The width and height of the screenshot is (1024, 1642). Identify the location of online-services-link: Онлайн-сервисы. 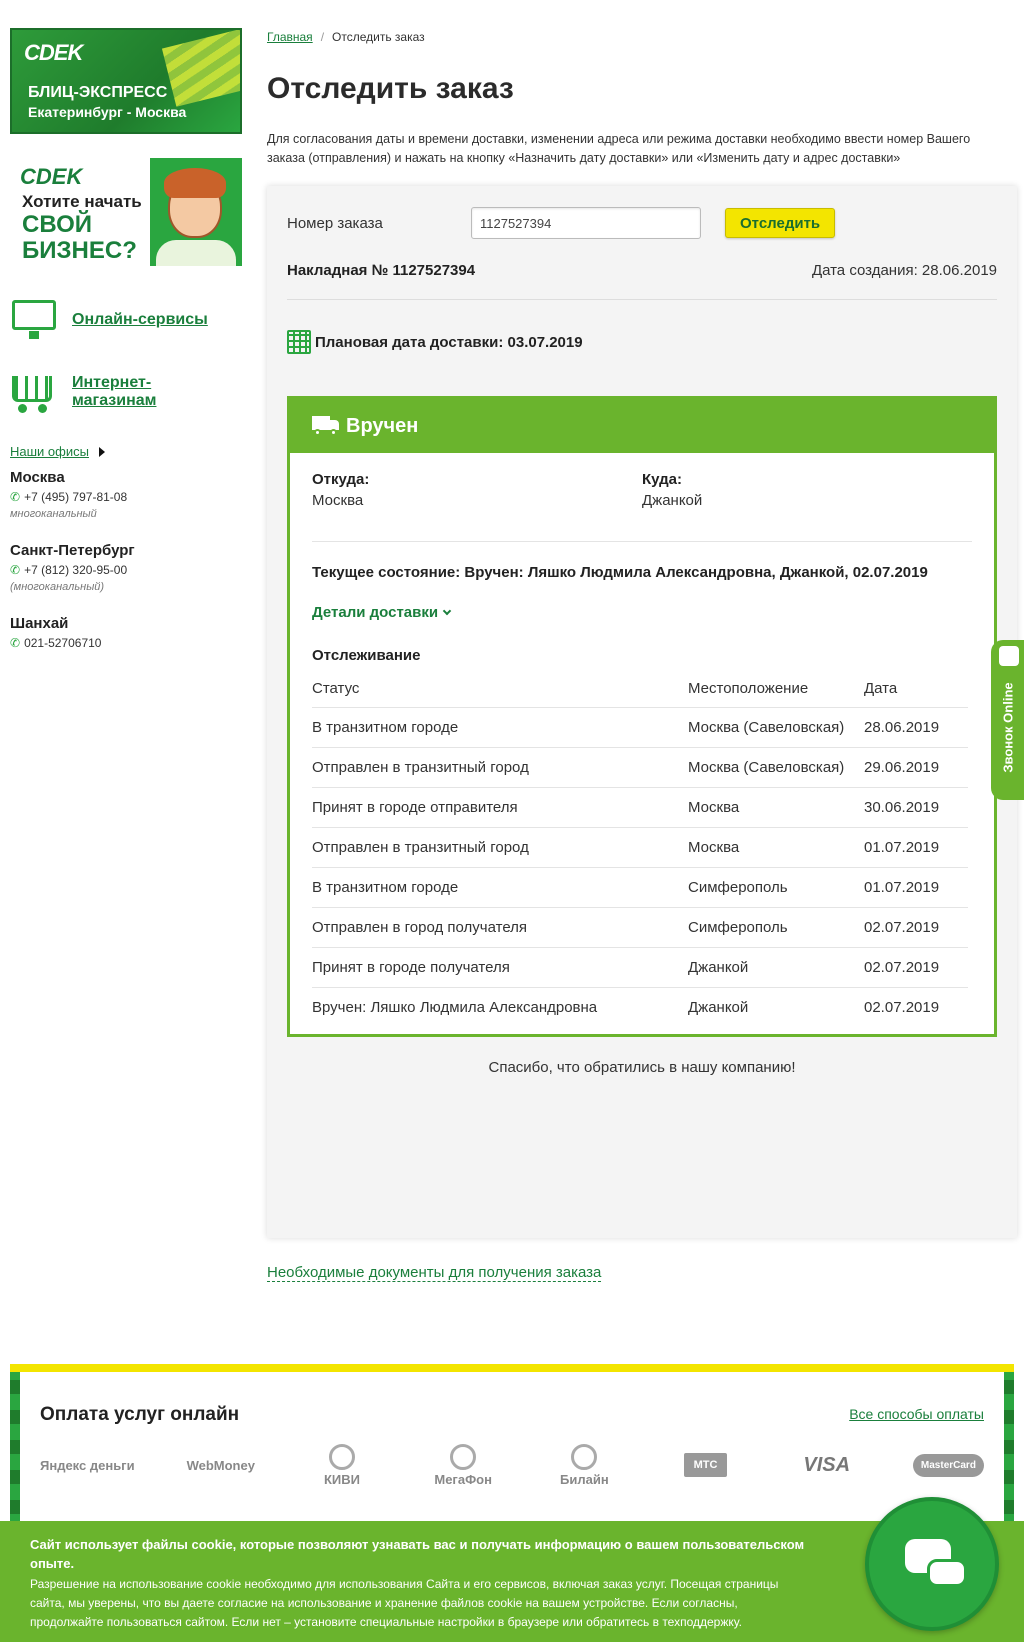
(140, 320).